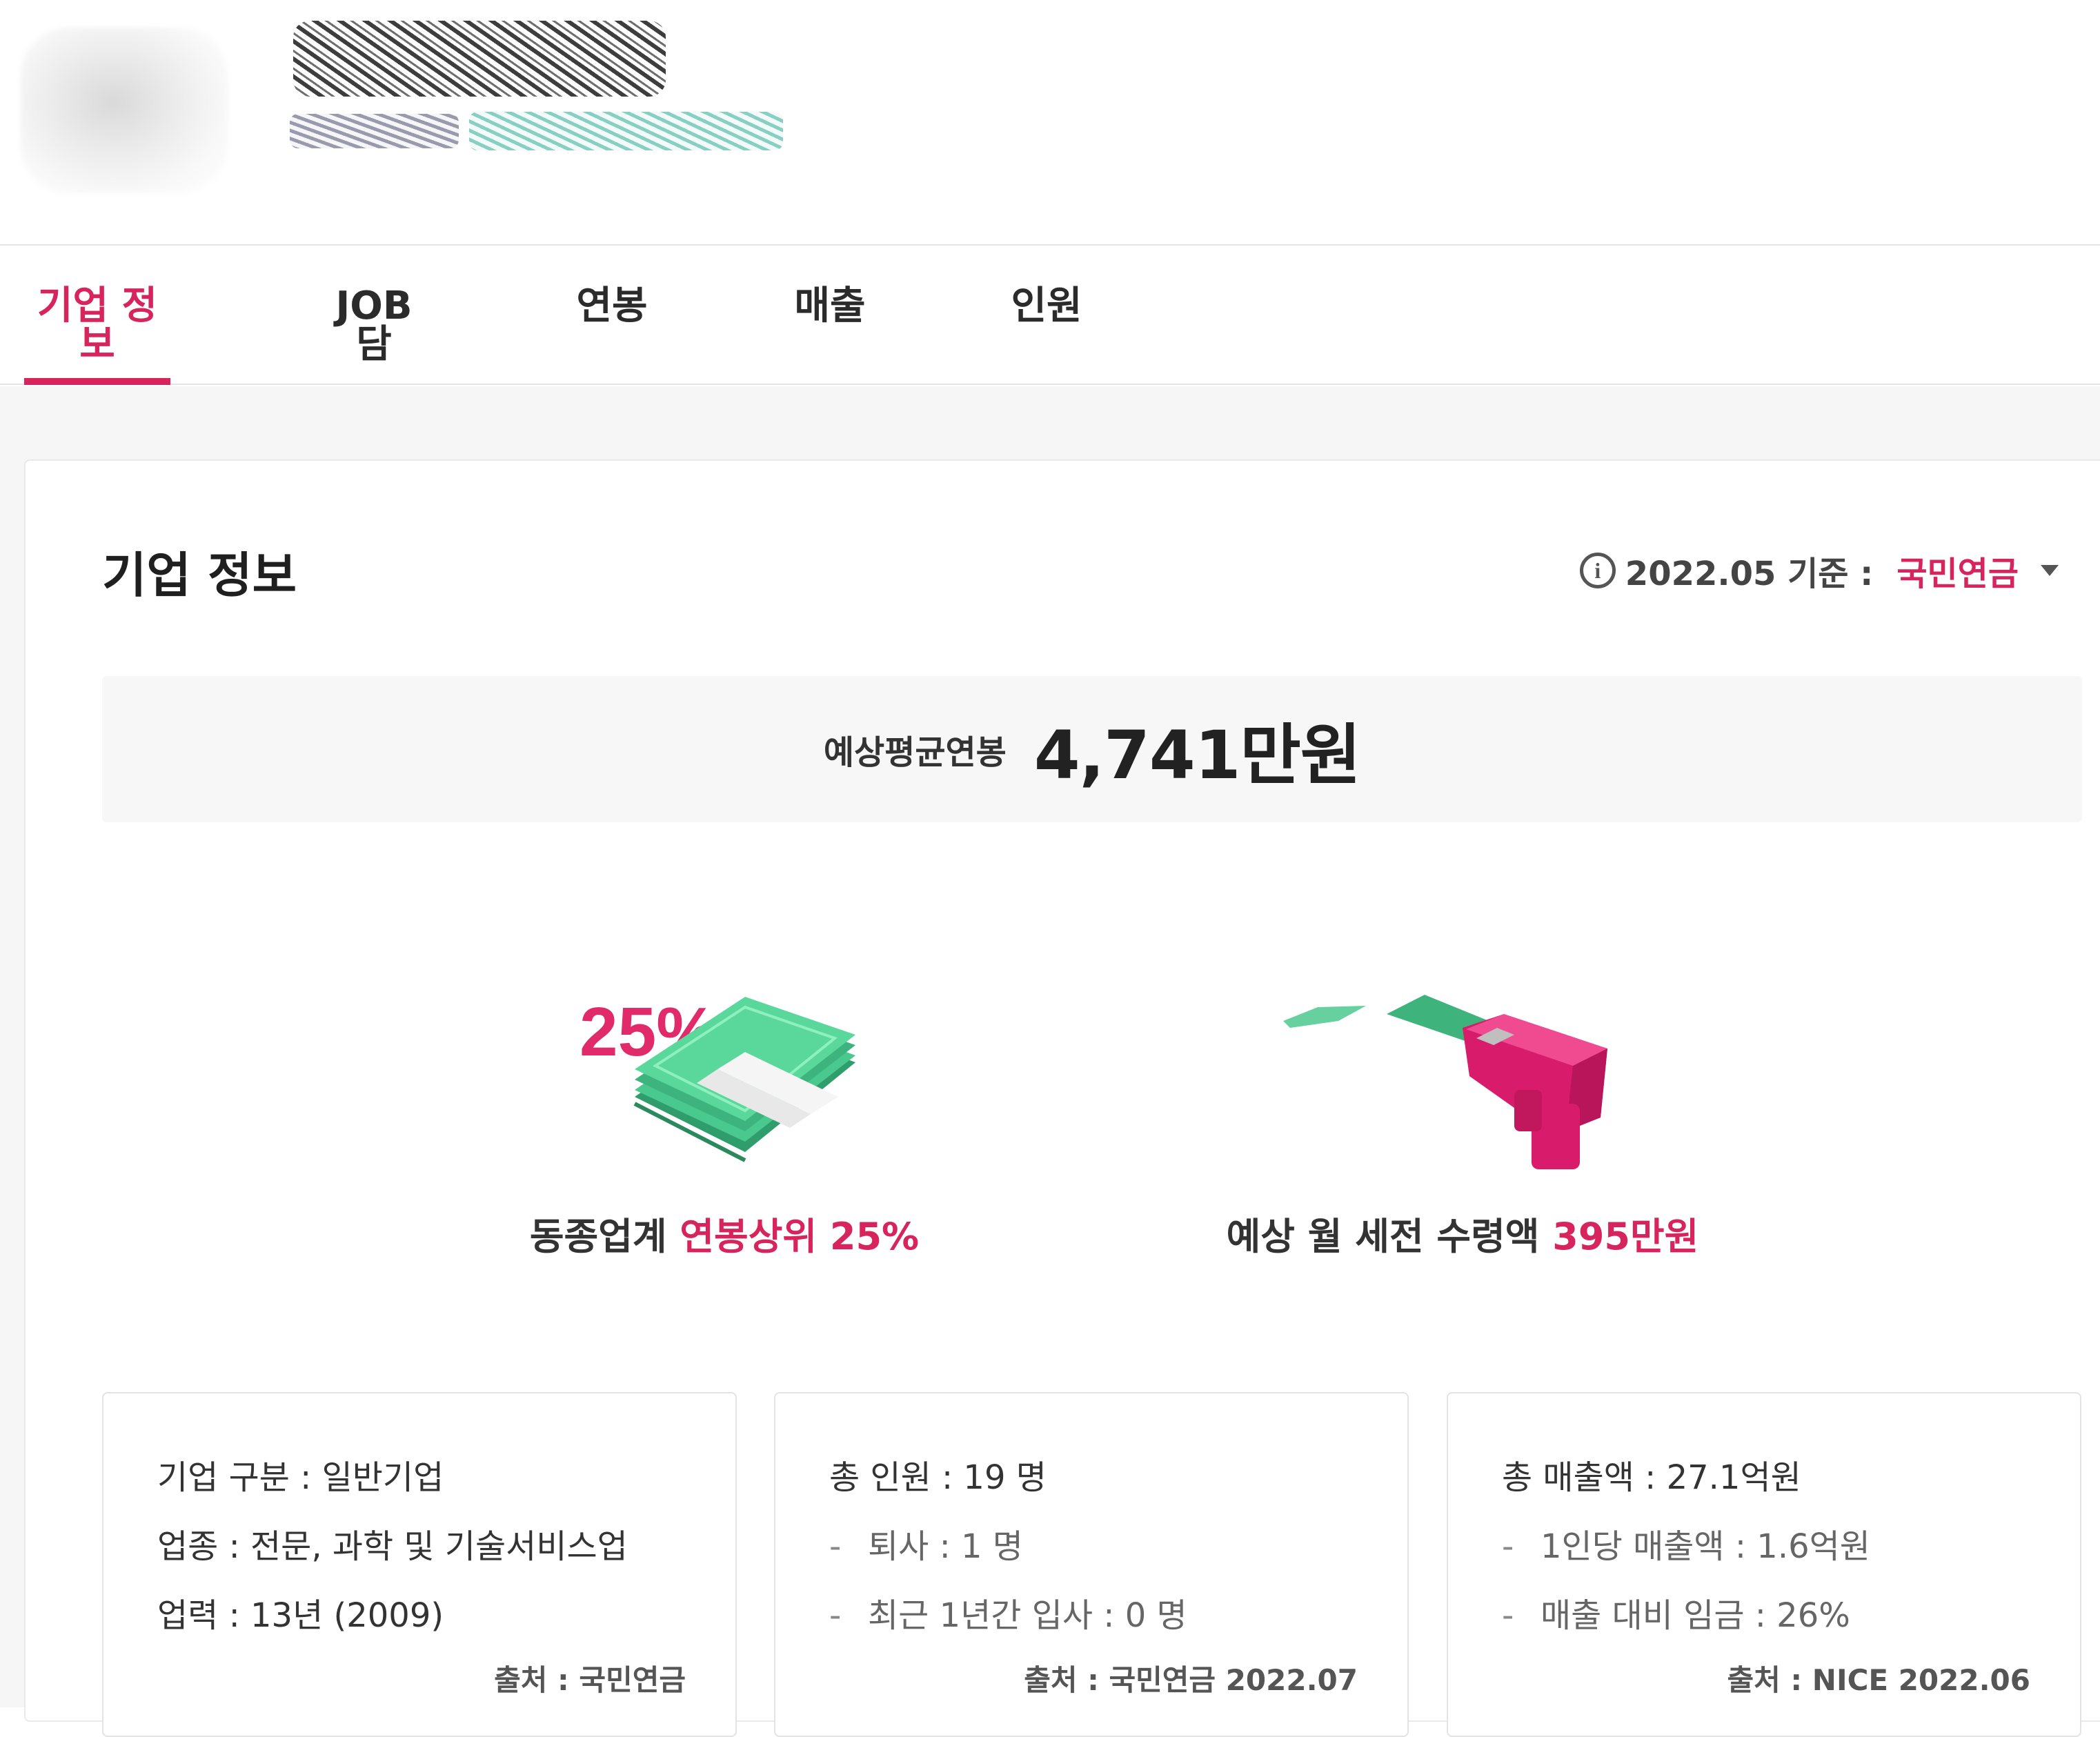 The image size is (2100, 1737). What do you see at coordinates (2050, 570) in the screenshot?
I see `chevron-down-icon` at bounding box center [2050, 570].